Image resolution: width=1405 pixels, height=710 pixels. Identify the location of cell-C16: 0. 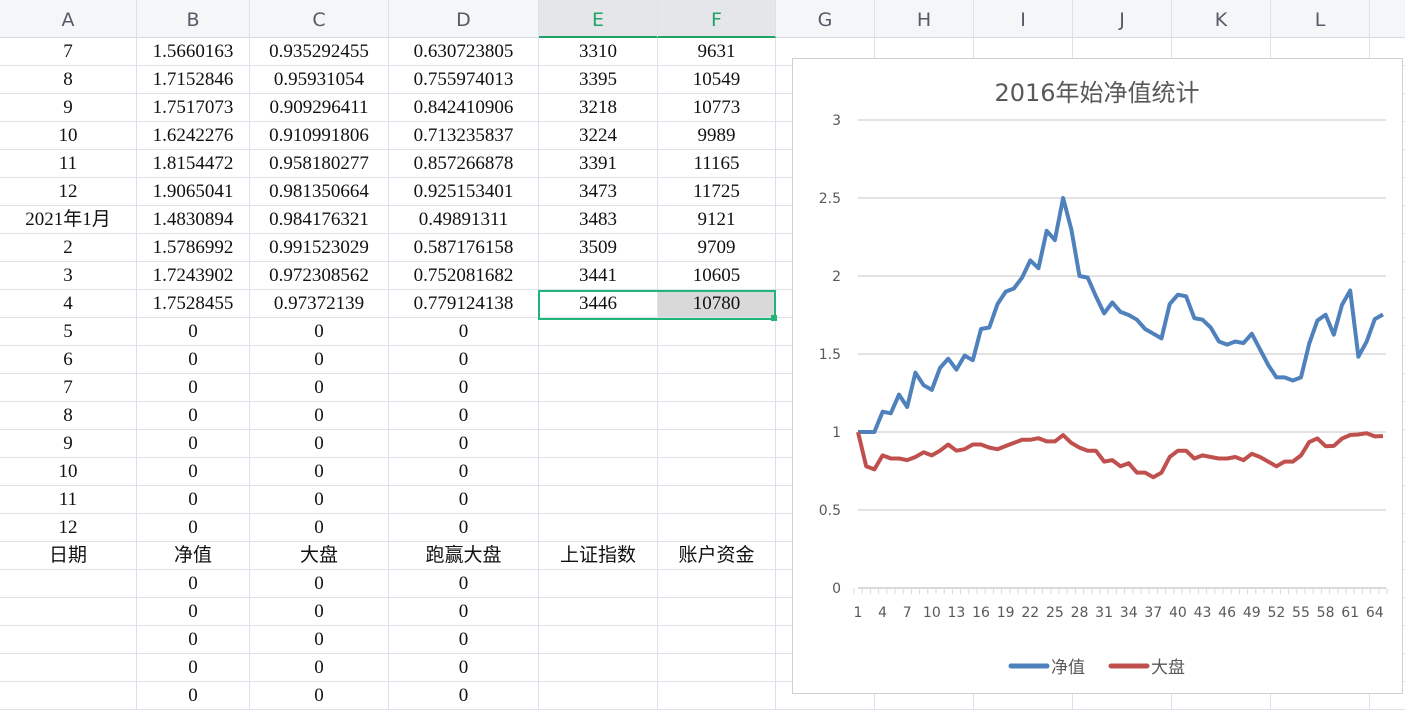
(319, 472).